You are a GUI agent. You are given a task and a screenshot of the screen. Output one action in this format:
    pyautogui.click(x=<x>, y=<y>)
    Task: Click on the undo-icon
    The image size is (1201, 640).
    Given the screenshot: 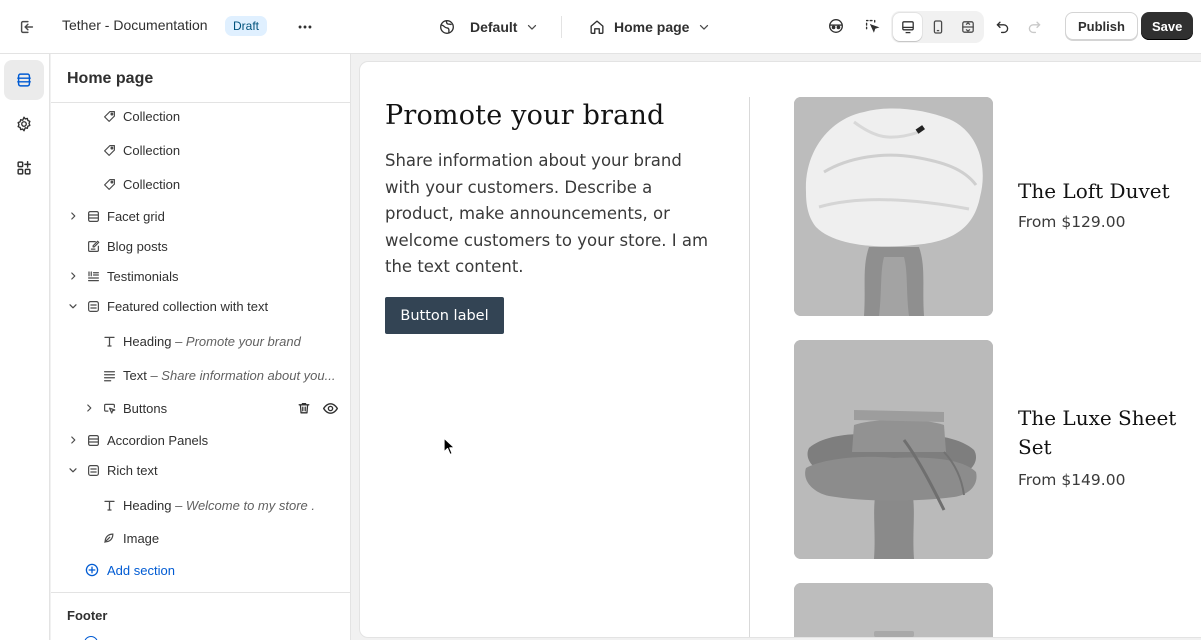 What is the action you would take?
    pyautogui.click(x=1002, y=26)
    